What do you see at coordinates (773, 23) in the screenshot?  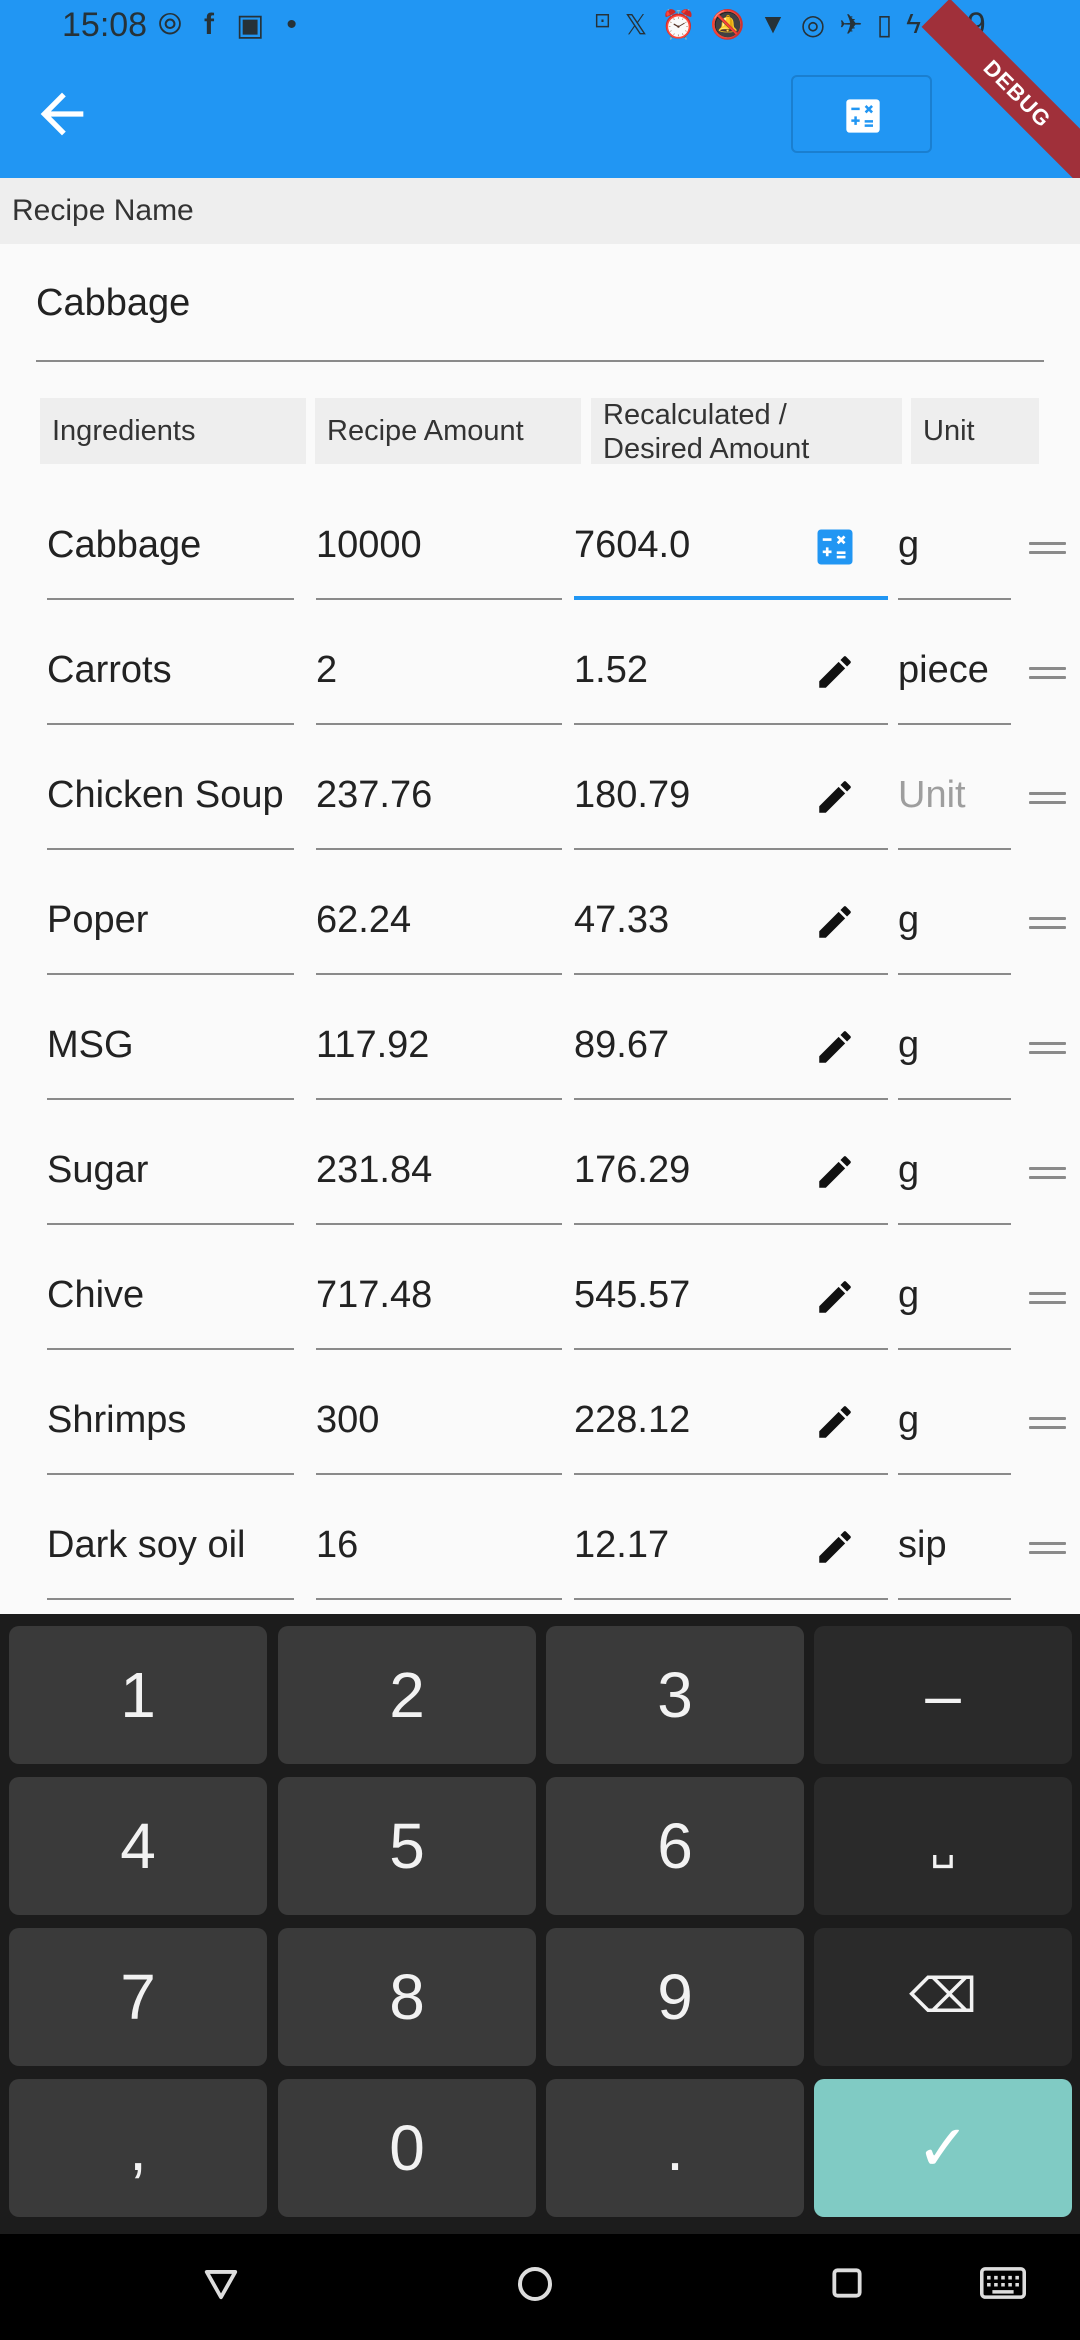 I see `wifi-icon: ▼` at bounding box center [773, 23].